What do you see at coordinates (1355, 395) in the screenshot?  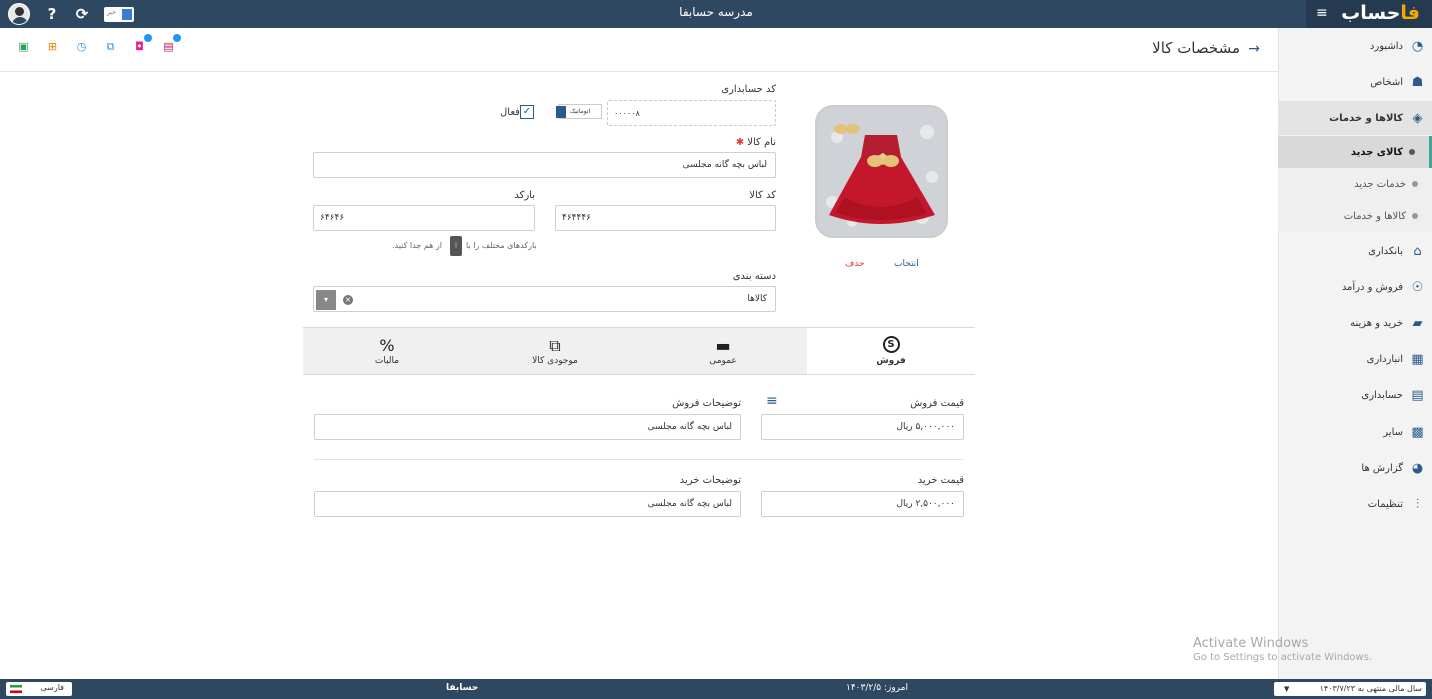 I see `sidebar-item-accounting: ▤ حسابداری` at bounding box center [1355, 395].